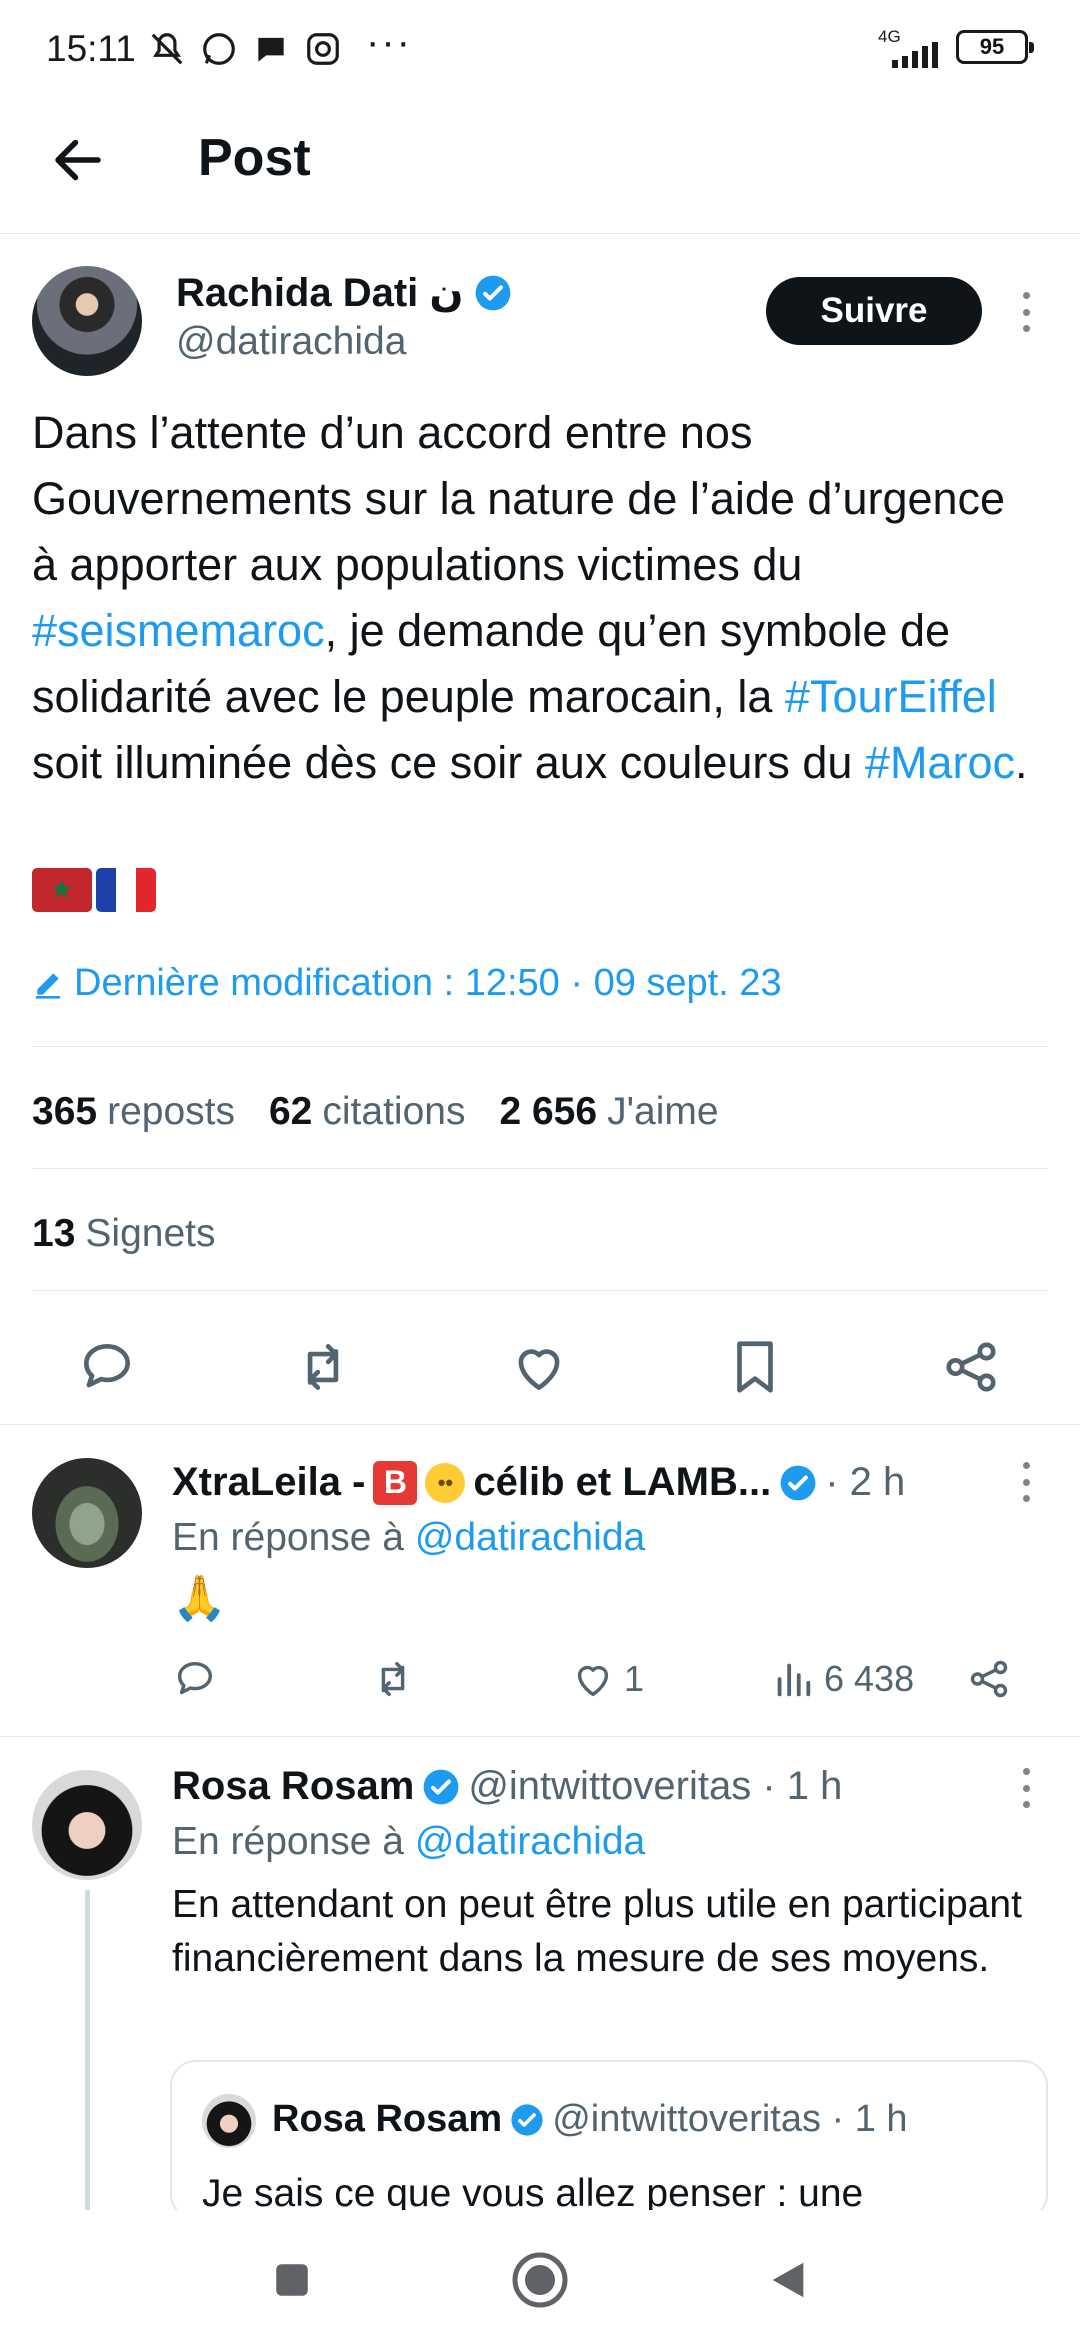  I want to click on repost-button, so click(323, 1367).